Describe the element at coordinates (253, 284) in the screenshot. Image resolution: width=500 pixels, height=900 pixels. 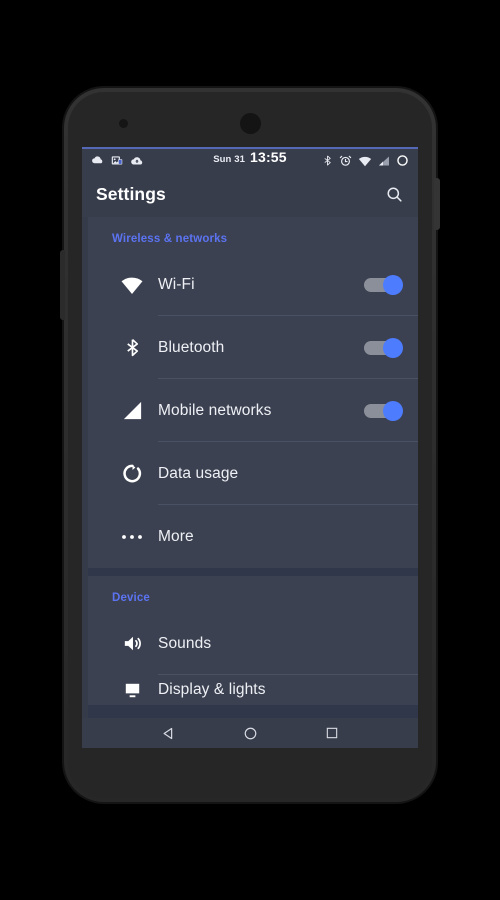
I see `settings-row-wifi: Wi-Fi` at that location.